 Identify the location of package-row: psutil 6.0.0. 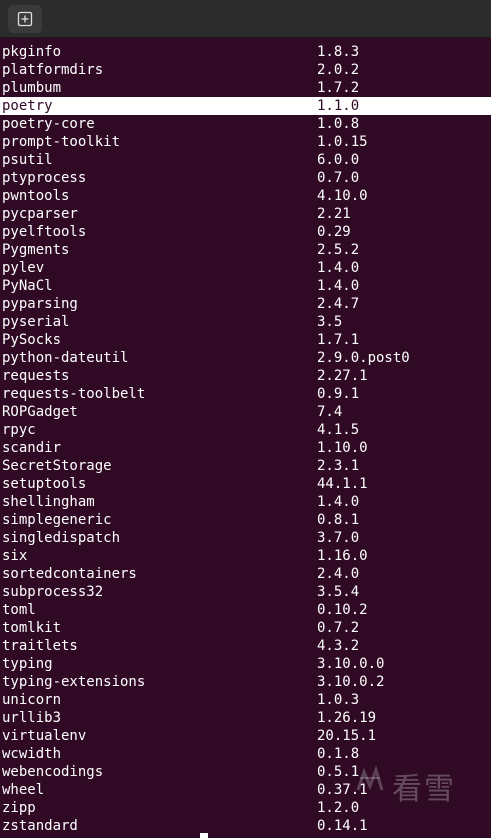
(245, 160).